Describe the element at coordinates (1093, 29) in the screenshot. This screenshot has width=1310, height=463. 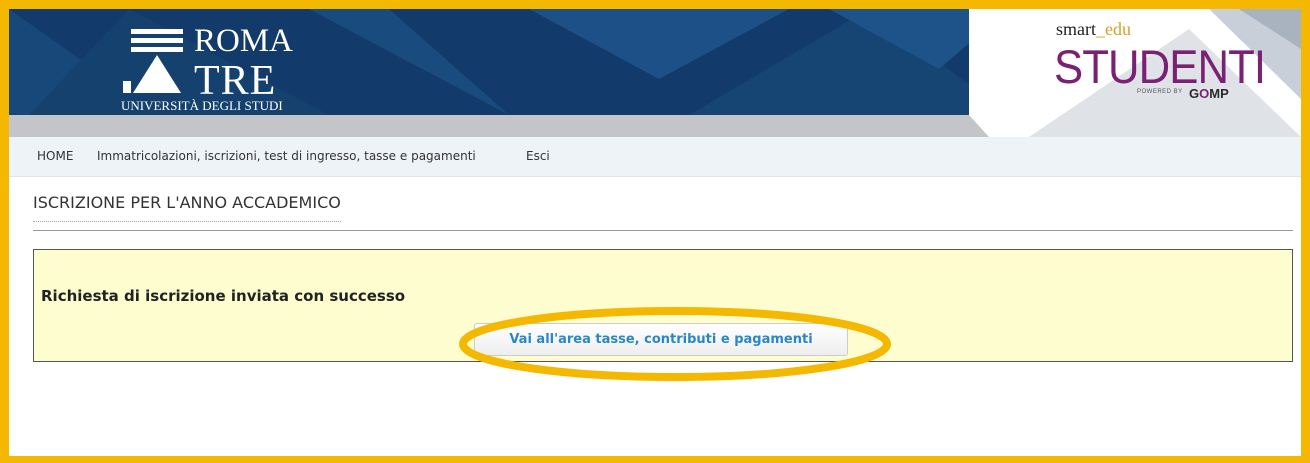
I see `smart-edu-label: smart_edu` at that location.